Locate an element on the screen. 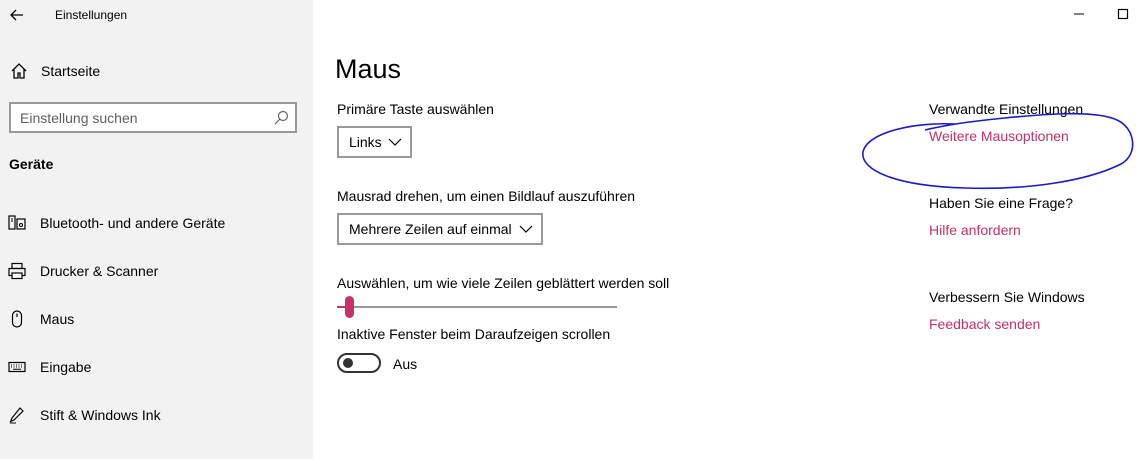 The width and height of the screenshot is (1136, 459). sidebar-item-label: Drucker & Scanner is located at coordinates (99, 271).